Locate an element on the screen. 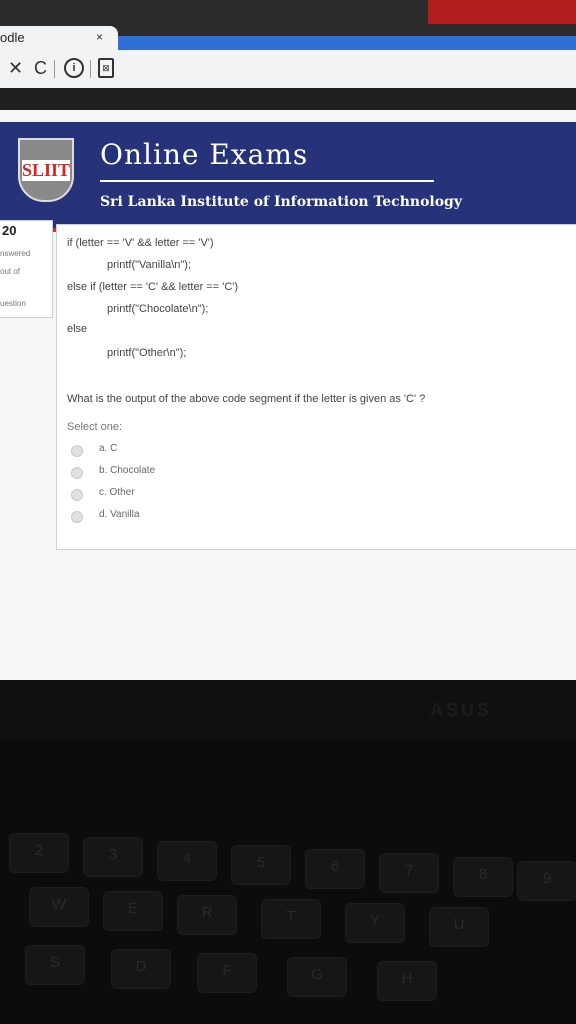 This screenshot has height=1024, width=576. keyboard-key: T is located at coordinates (291, 919).